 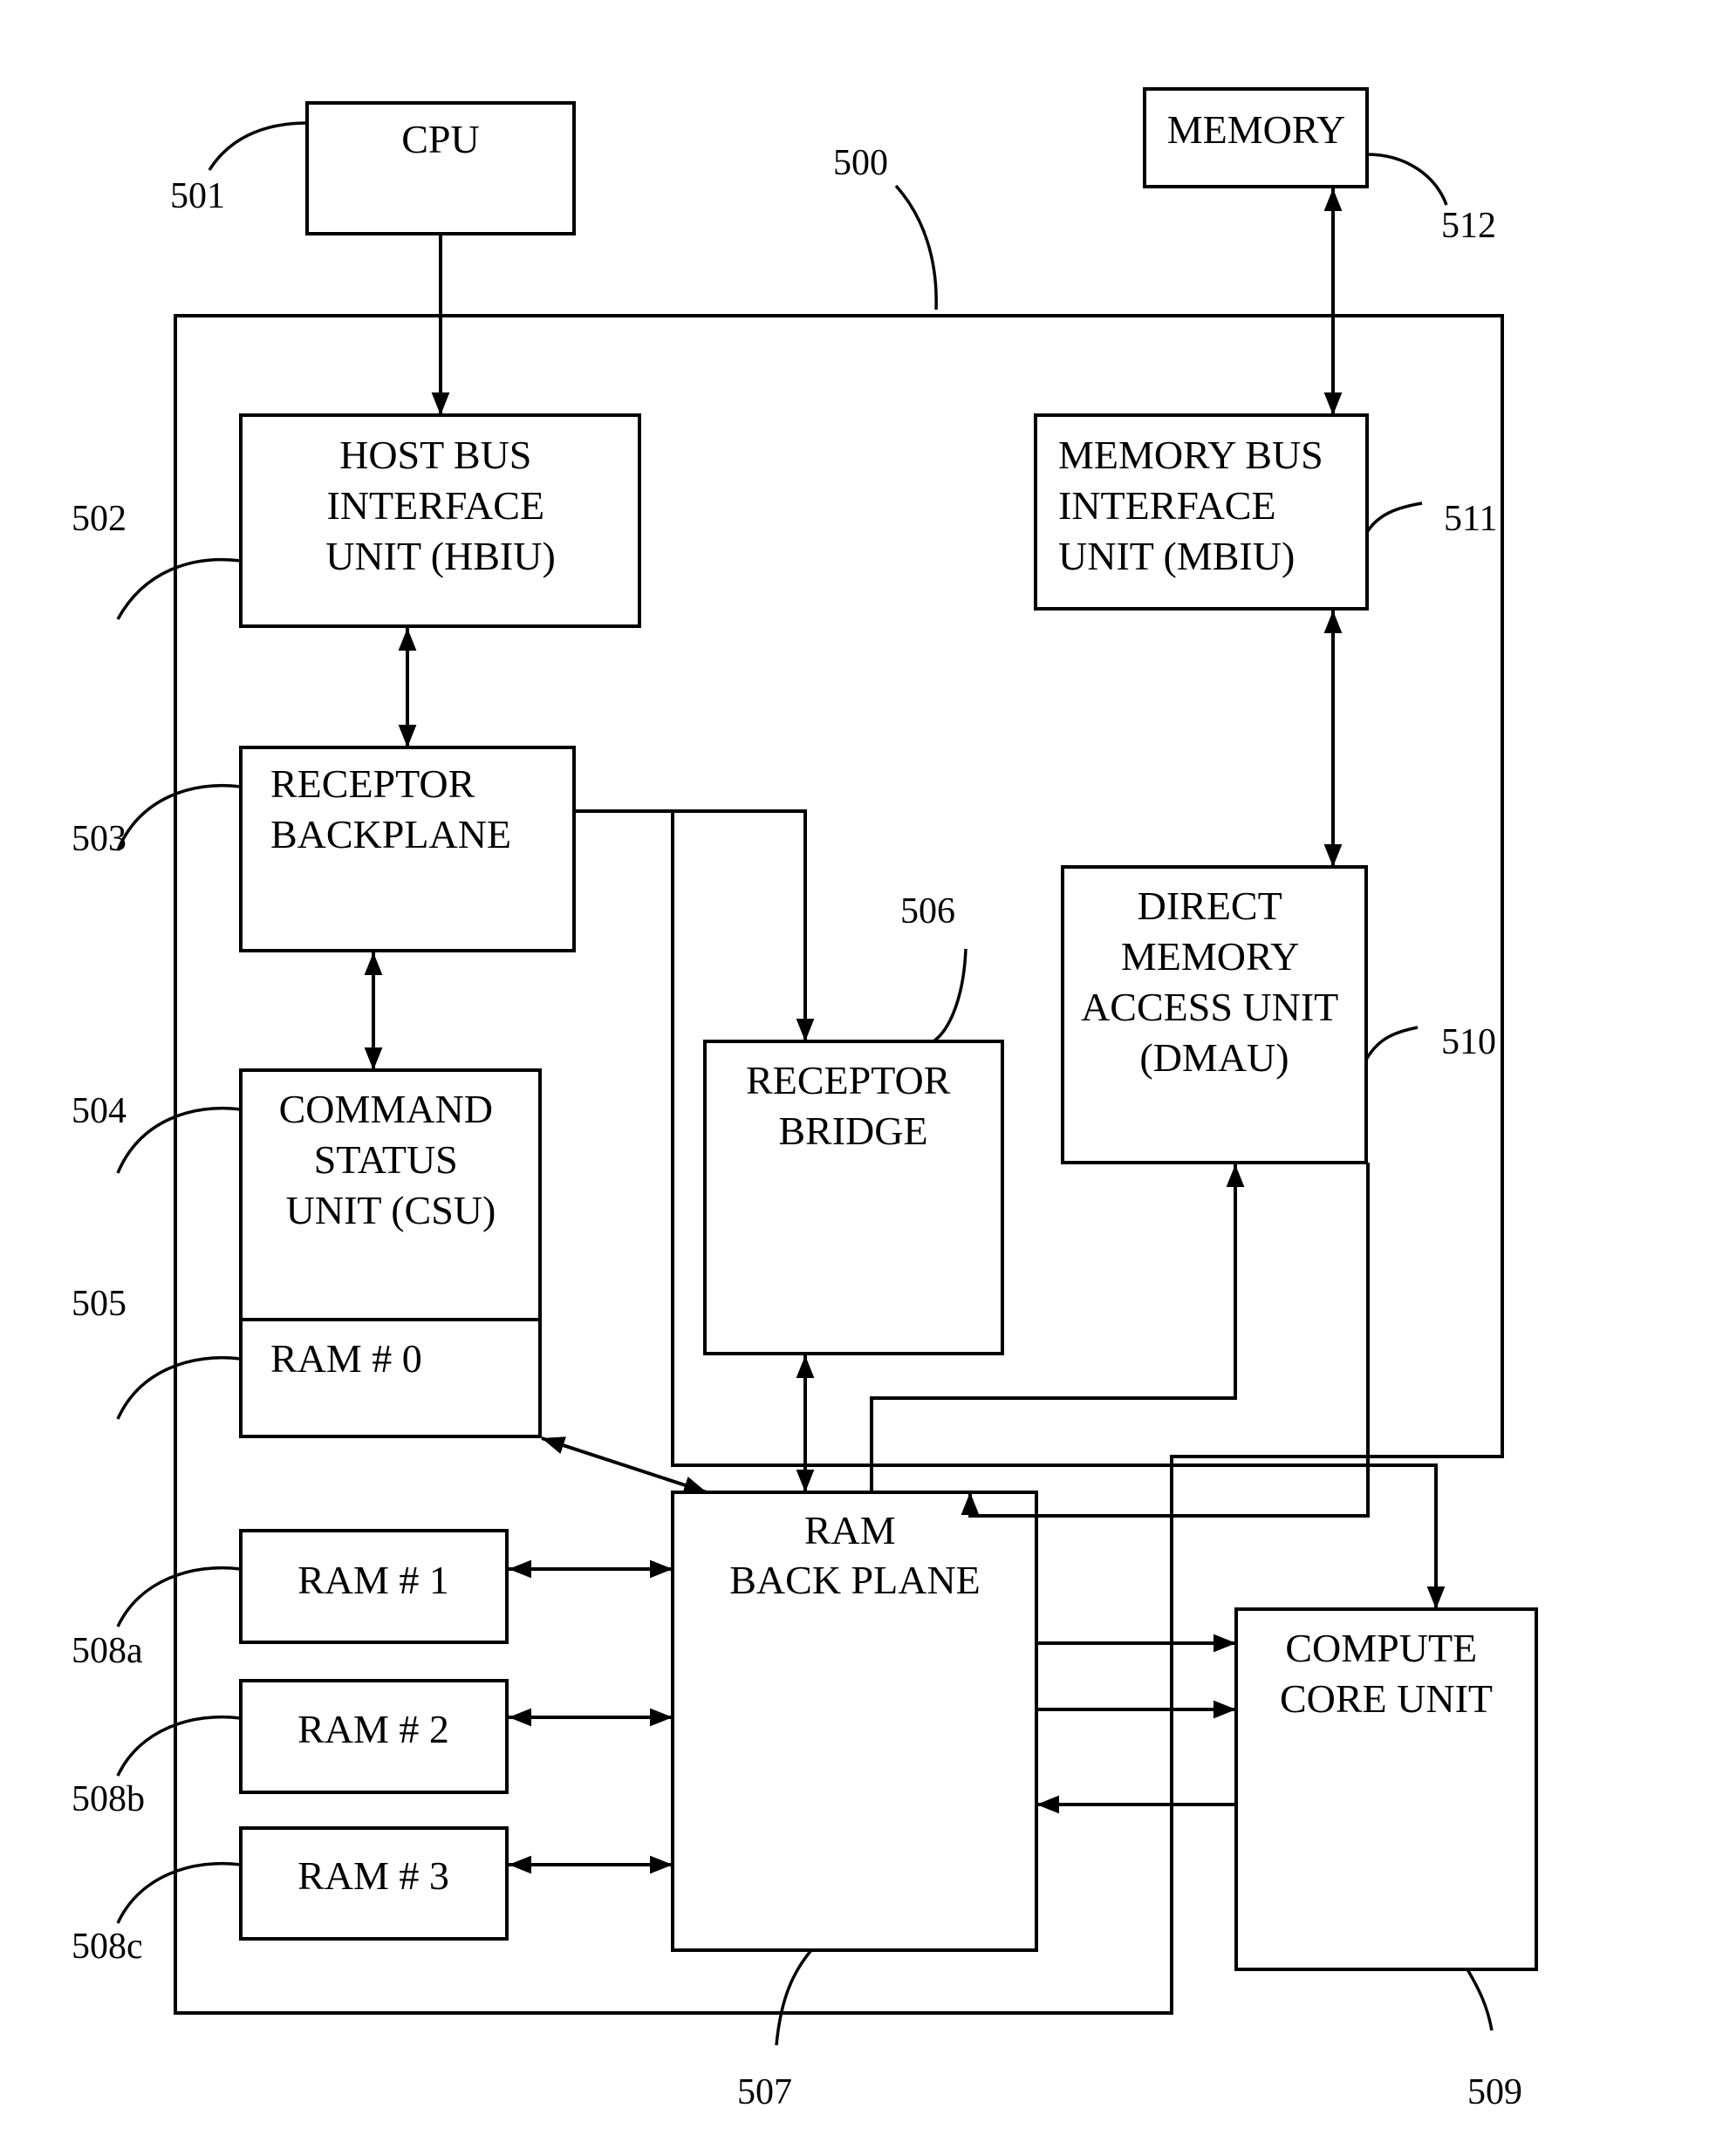 What do you see at coordinates (99, 1304) in the screenshot?
I see `ref-label: 505` at bounding box center [99, 1304].